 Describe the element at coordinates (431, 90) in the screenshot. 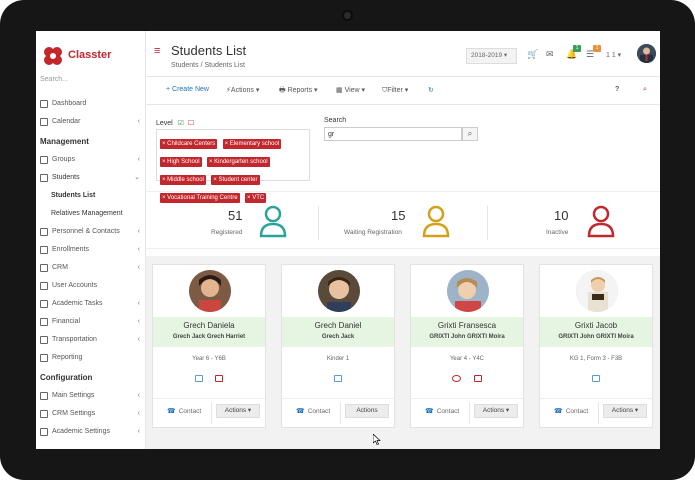

I see `refresh-icon: ↻` at that location.